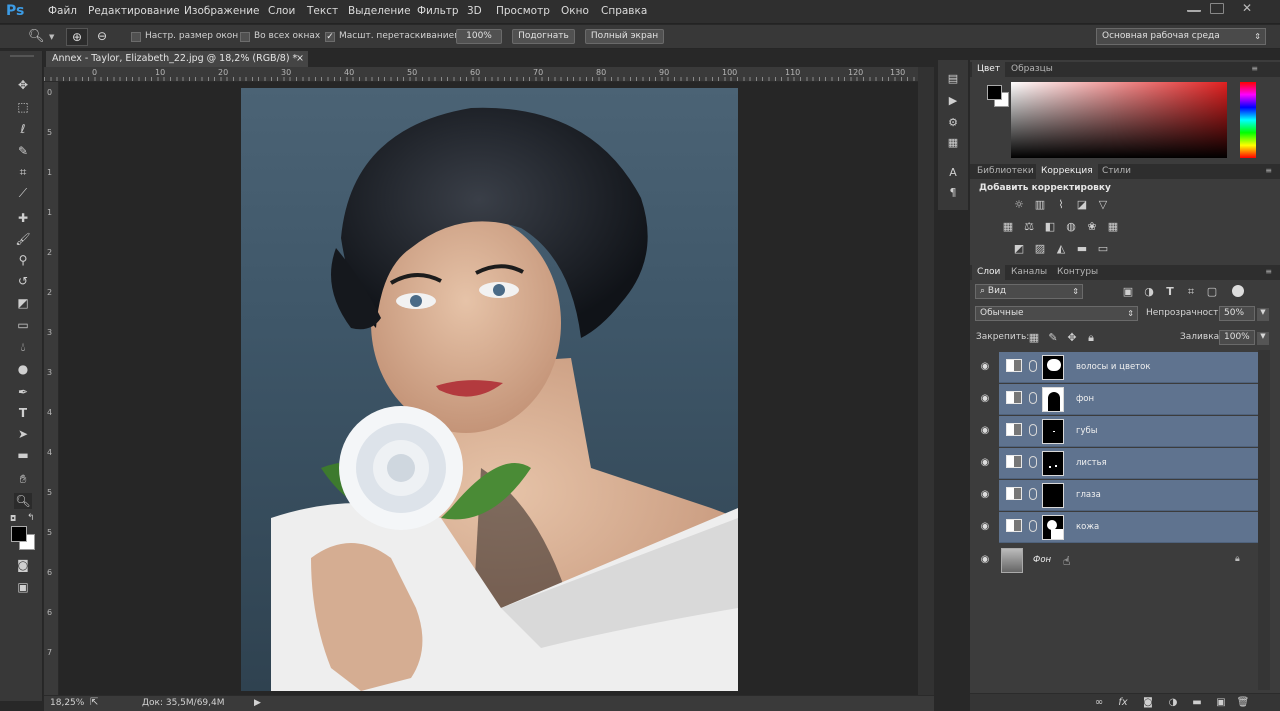  What do you see at coordinates (953, 124) in the screenshot?
I see `tool-presets-icon: ⚙︎` at bounding box center [953, 124].